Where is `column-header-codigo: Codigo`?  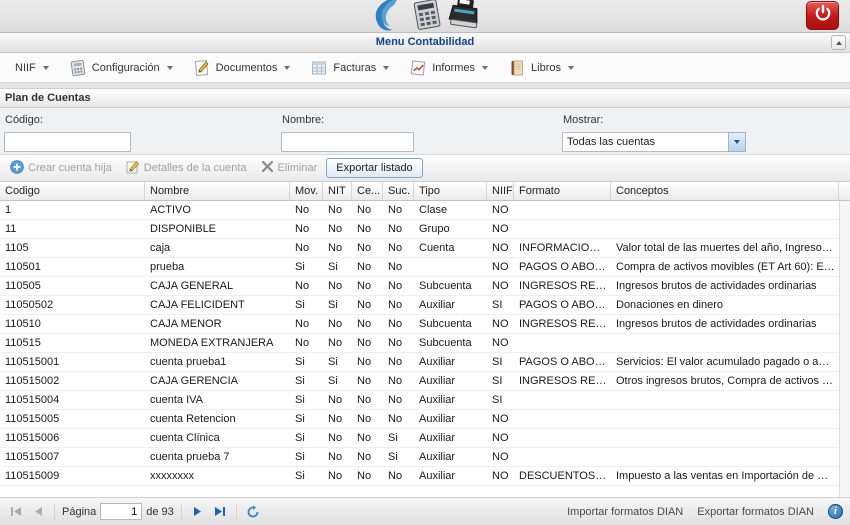
column-header-codigo: Codigo is located at coordinates (72, 191).